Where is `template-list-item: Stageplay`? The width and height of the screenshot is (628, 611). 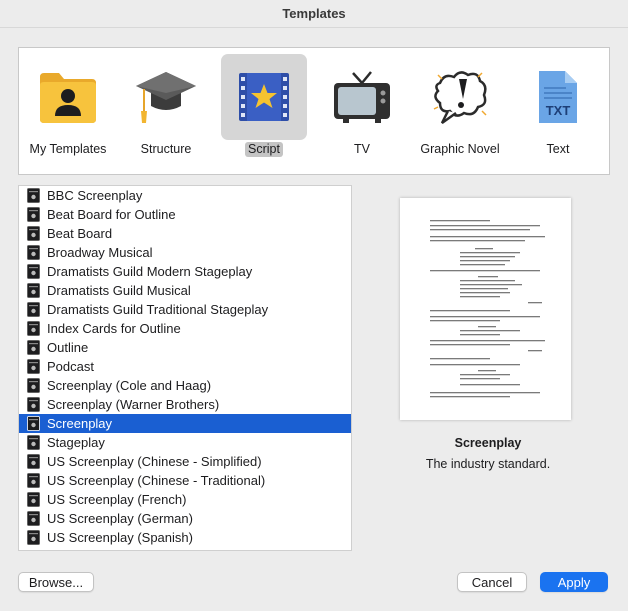 template-list-item: Stageplay is located at coordinates (185, 442).